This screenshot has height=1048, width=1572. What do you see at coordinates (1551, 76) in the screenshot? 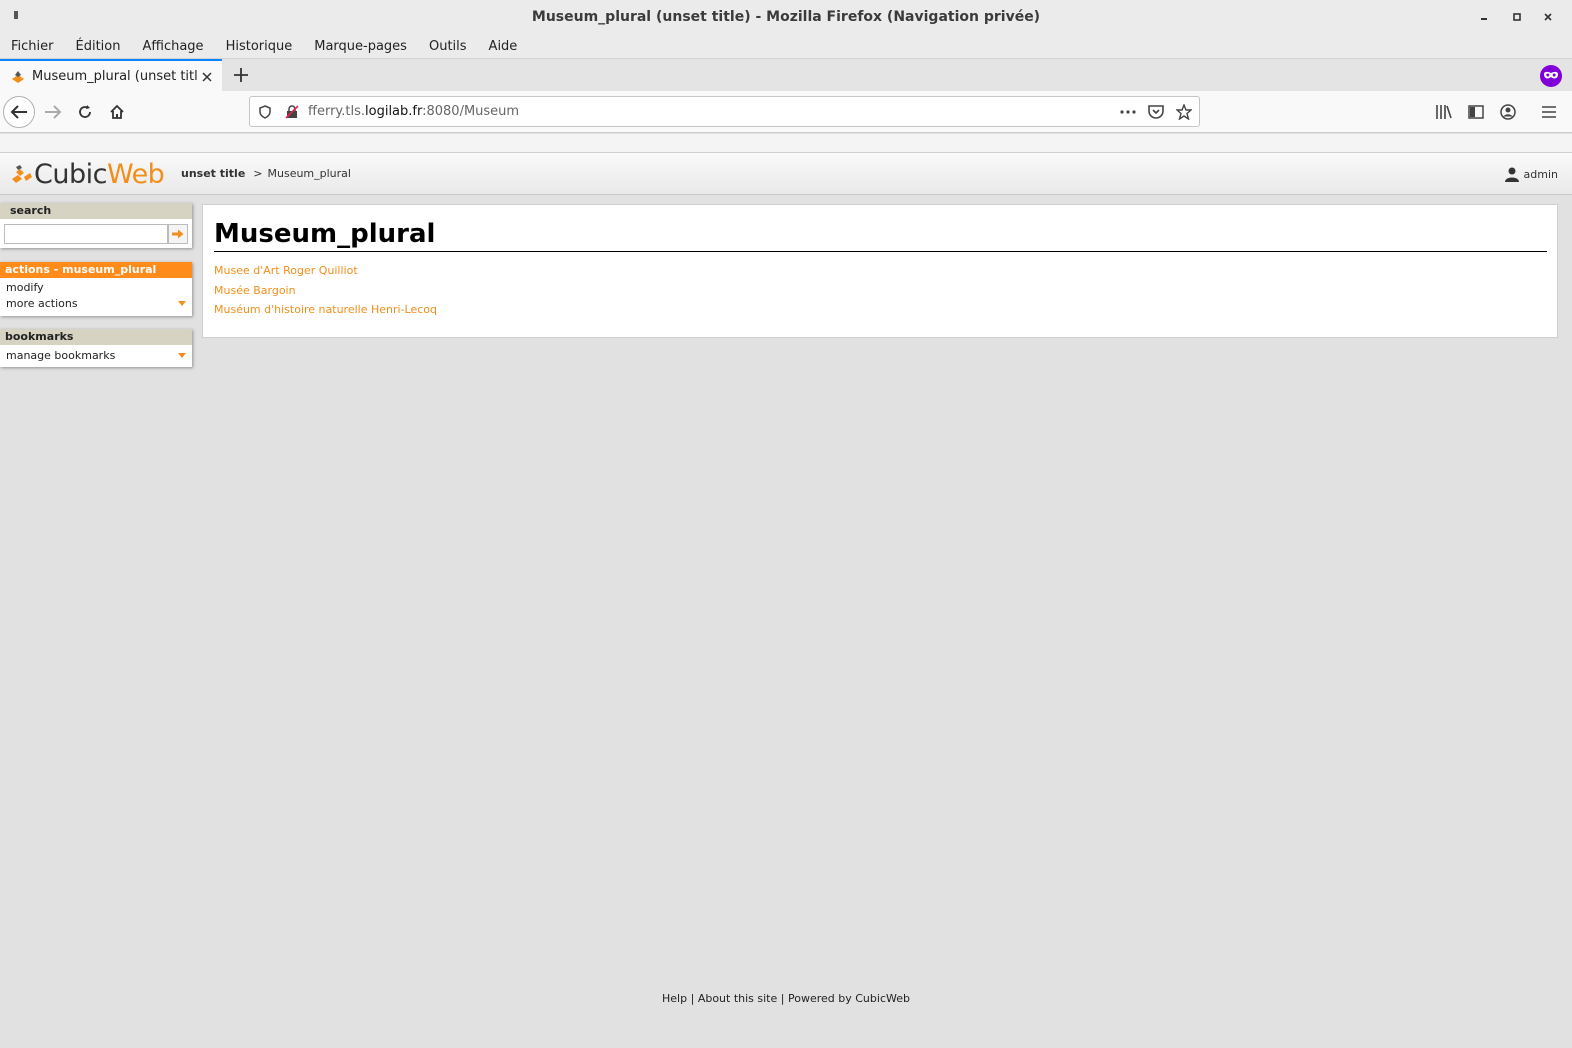
I see `private-browsing-icon` at bounding box center [1551, 76].